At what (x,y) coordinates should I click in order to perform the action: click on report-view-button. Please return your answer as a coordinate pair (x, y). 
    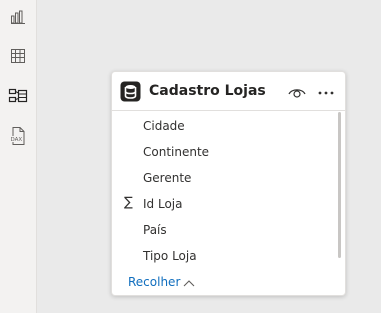
    Looking at the image, I should click on (18, 17).